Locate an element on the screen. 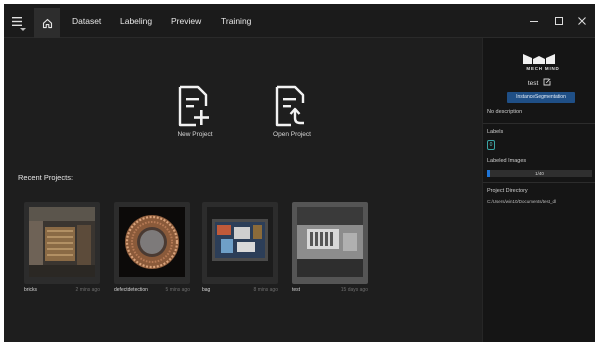 This screenshot has height=342, width=595. tab-dataset: Dataset is located at coordinates (86, 21).